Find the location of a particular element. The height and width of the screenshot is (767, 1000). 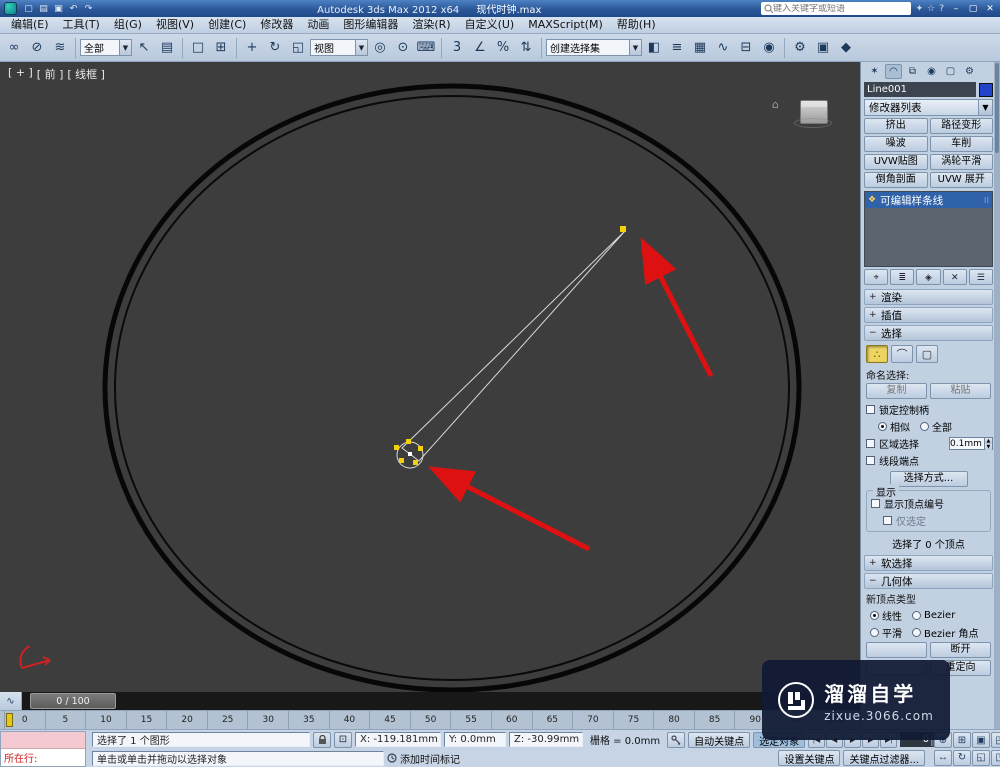

alike-radio-option: 相似 is located at coordinates (894, 426).